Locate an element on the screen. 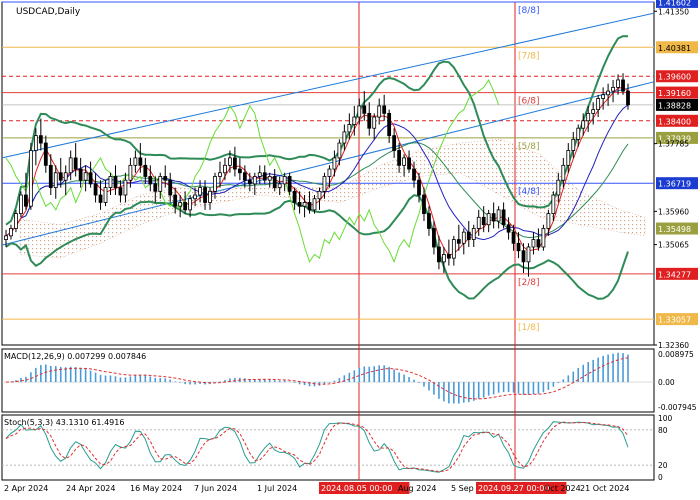  macd-label: MACD(12,26,9) 0.007299 0.007846 is located at coordinates (75, 356).